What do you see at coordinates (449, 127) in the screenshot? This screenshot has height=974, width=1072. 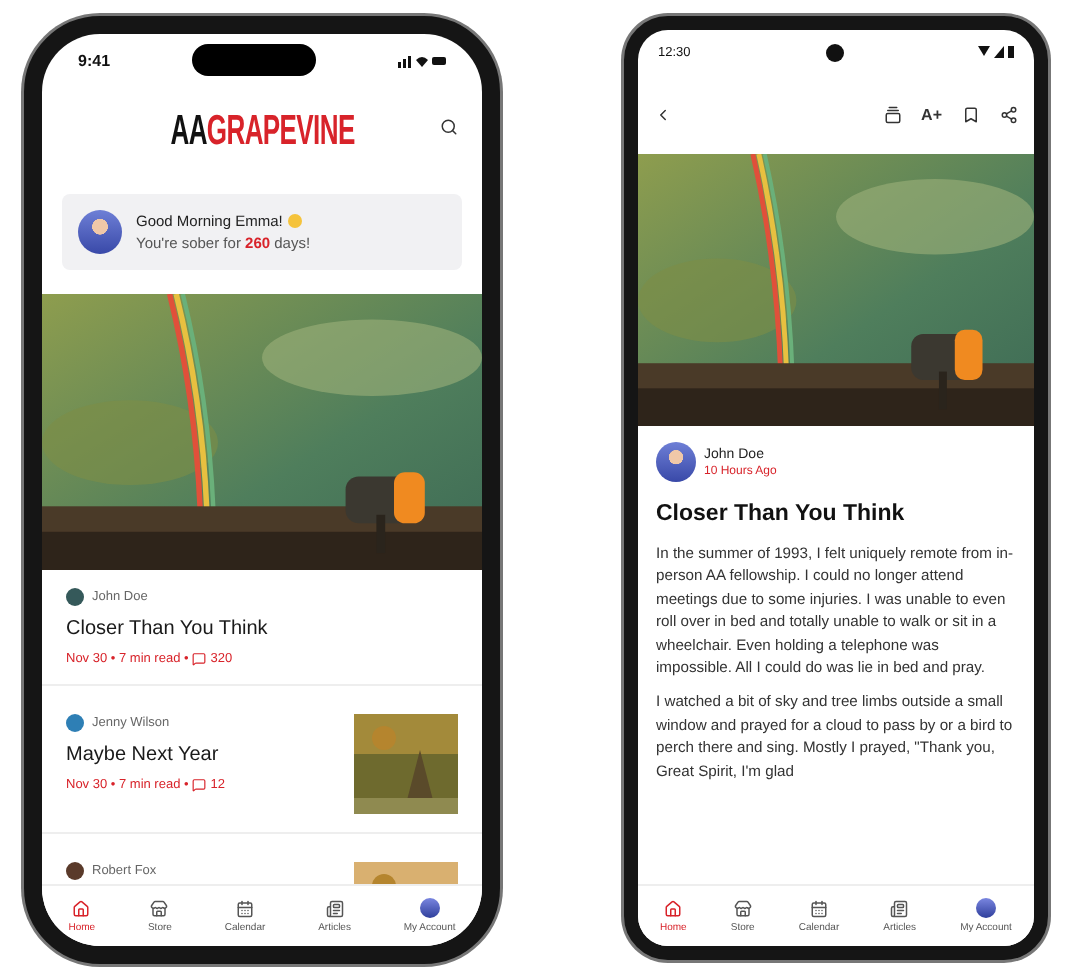 I see `search-button` at bounding box center [449, 127].